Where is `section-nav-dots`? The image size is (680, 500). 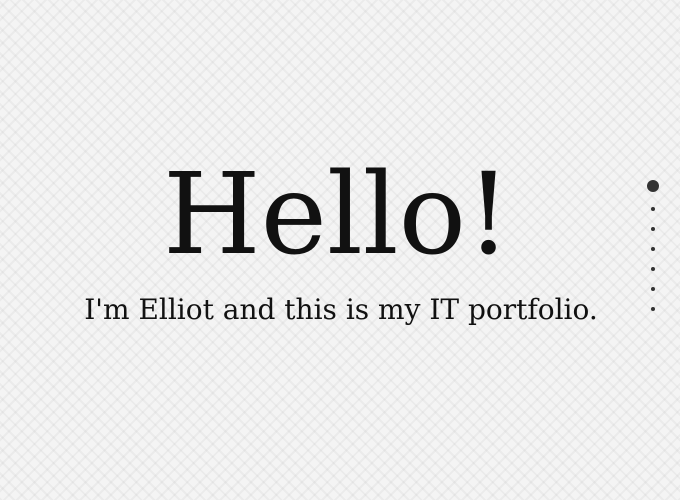 section-nav-dots is located at coordinates (653, 245).